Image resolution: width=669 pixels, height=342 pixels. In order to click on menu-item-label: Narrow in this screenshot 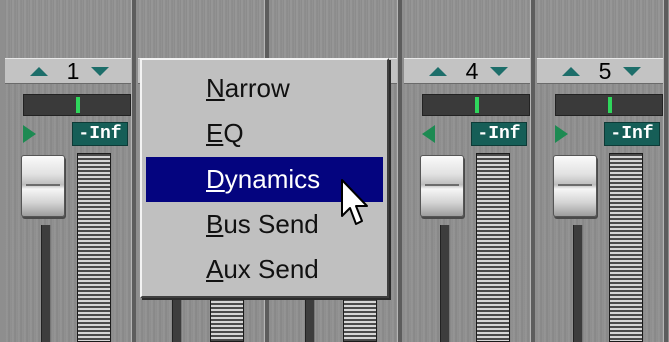, I will do `click(248, 88)`.